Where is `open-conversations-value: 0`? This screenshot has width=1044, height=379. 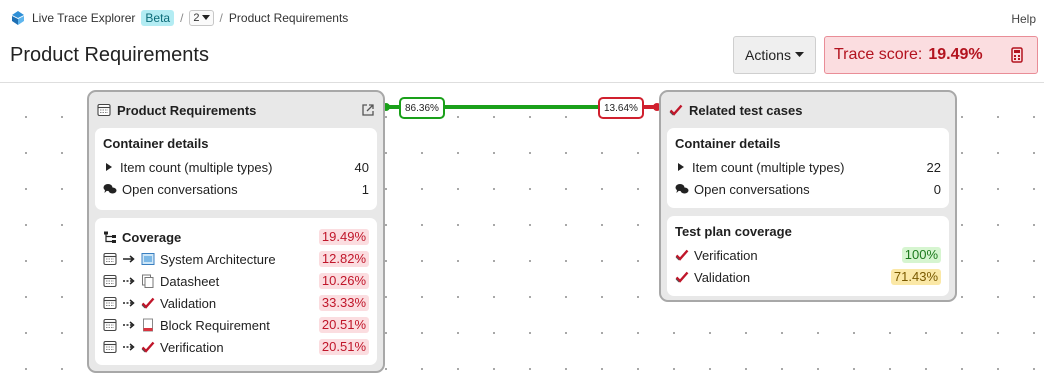 open-conversations-value: 0 is located at coordinates (937, 189).